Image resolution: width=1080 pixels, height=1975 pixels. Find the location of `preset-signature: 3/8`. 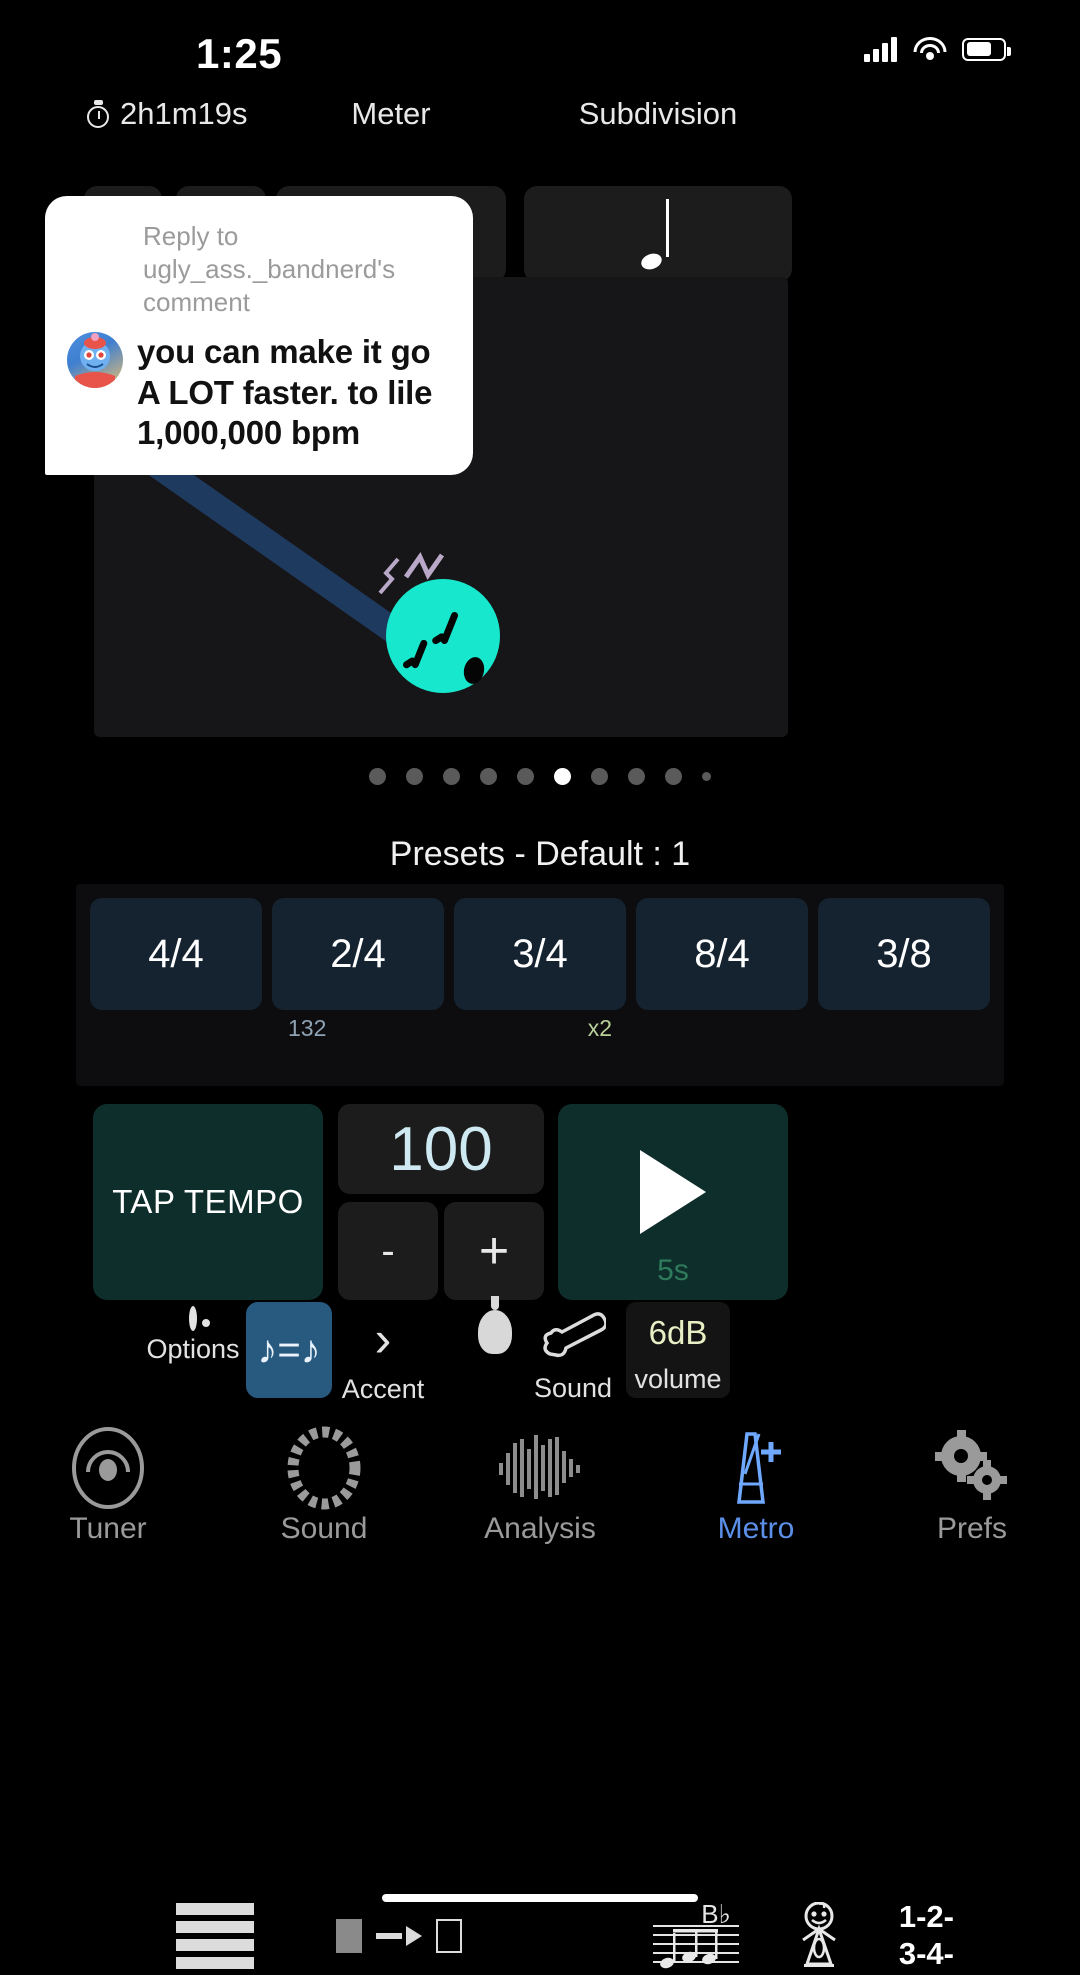

preset-signature: 3/8 is located at coordinates (904, 953).